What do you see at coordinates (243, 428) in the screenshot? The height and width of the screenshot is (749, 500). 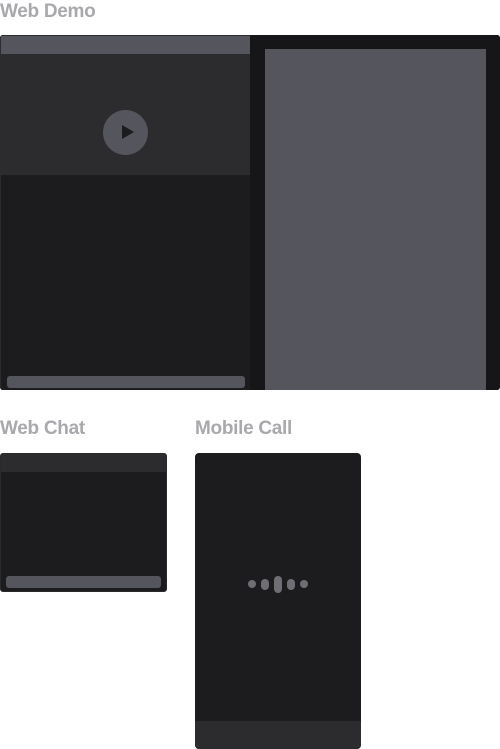 I see `mobile-call-label: Mobile Call` at bounding box center [243, 428].